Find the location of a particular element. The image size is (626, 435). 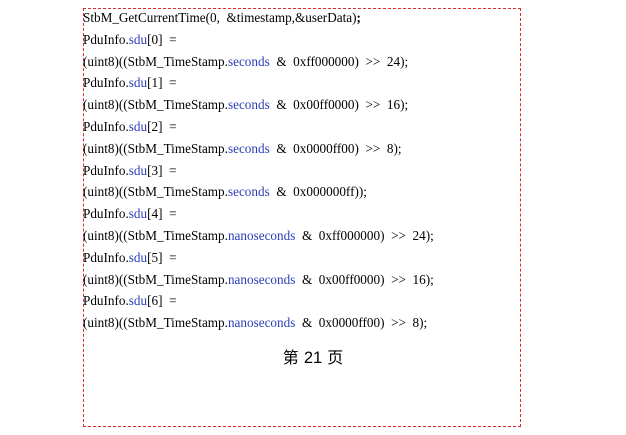

code-text: [6] = is located at coordinates (162, 301).